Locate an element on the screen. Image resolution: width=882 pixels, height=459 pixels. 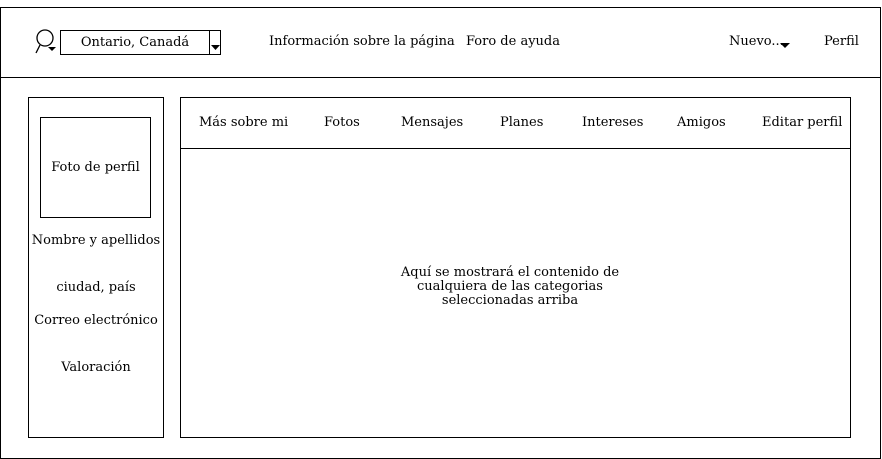
location-dropdown-button is located at coordinates (214, 42).